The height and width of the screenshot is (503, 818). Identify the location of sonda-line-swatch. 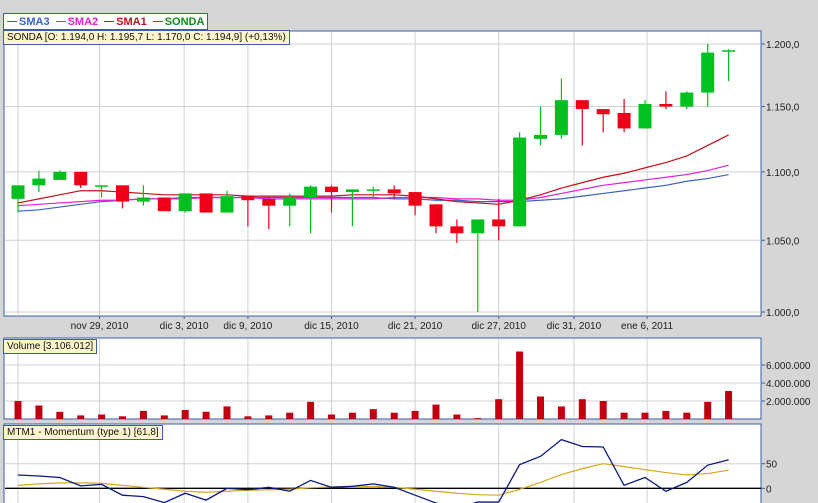
(157, 21).